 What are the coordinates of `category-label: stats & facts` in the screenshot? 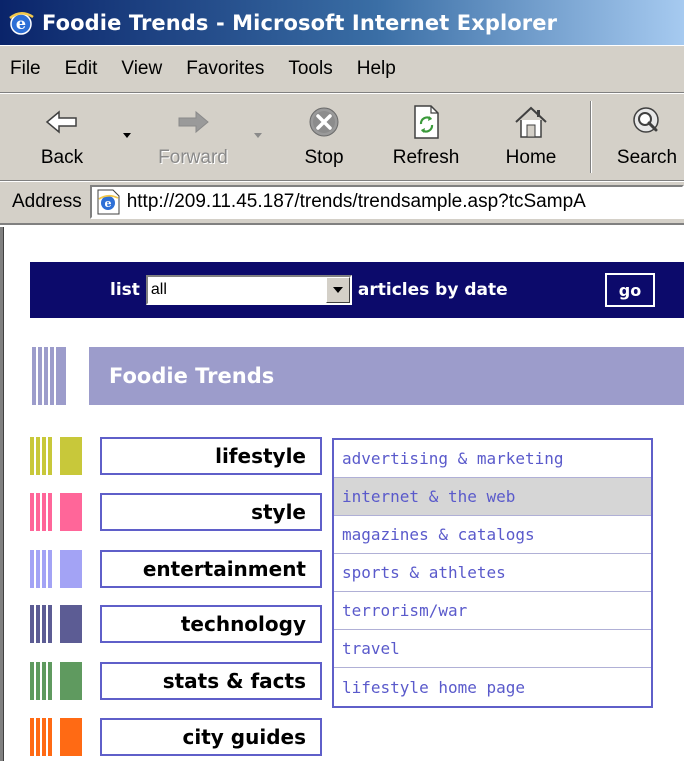 It's located at (234, 681).